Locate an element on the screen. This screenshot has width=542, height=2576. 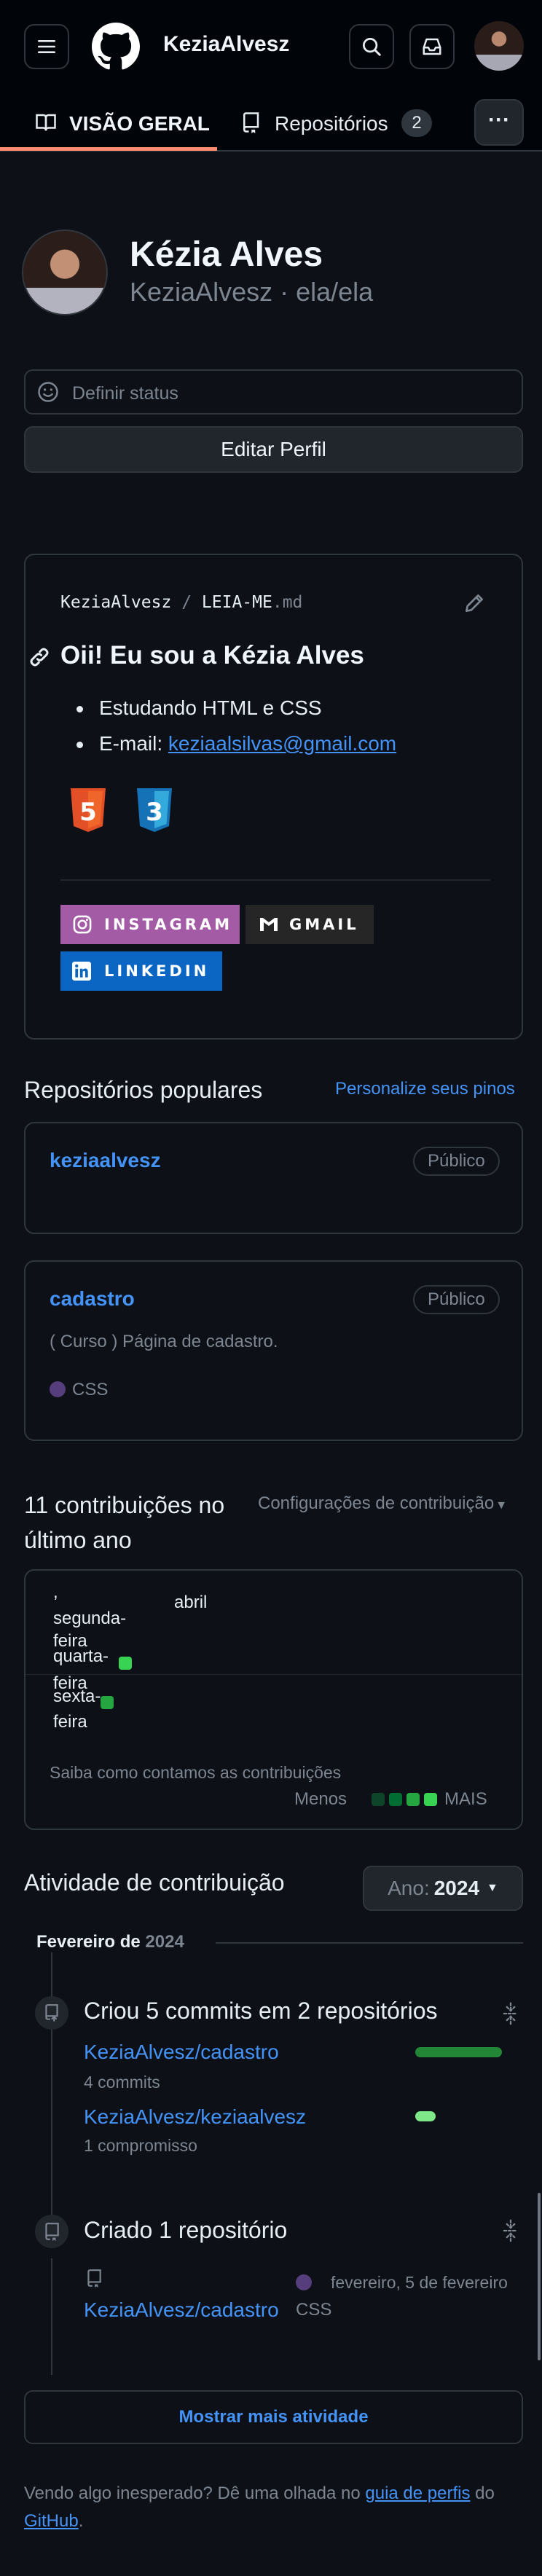
menu-button is located at coordinates (46, 46).